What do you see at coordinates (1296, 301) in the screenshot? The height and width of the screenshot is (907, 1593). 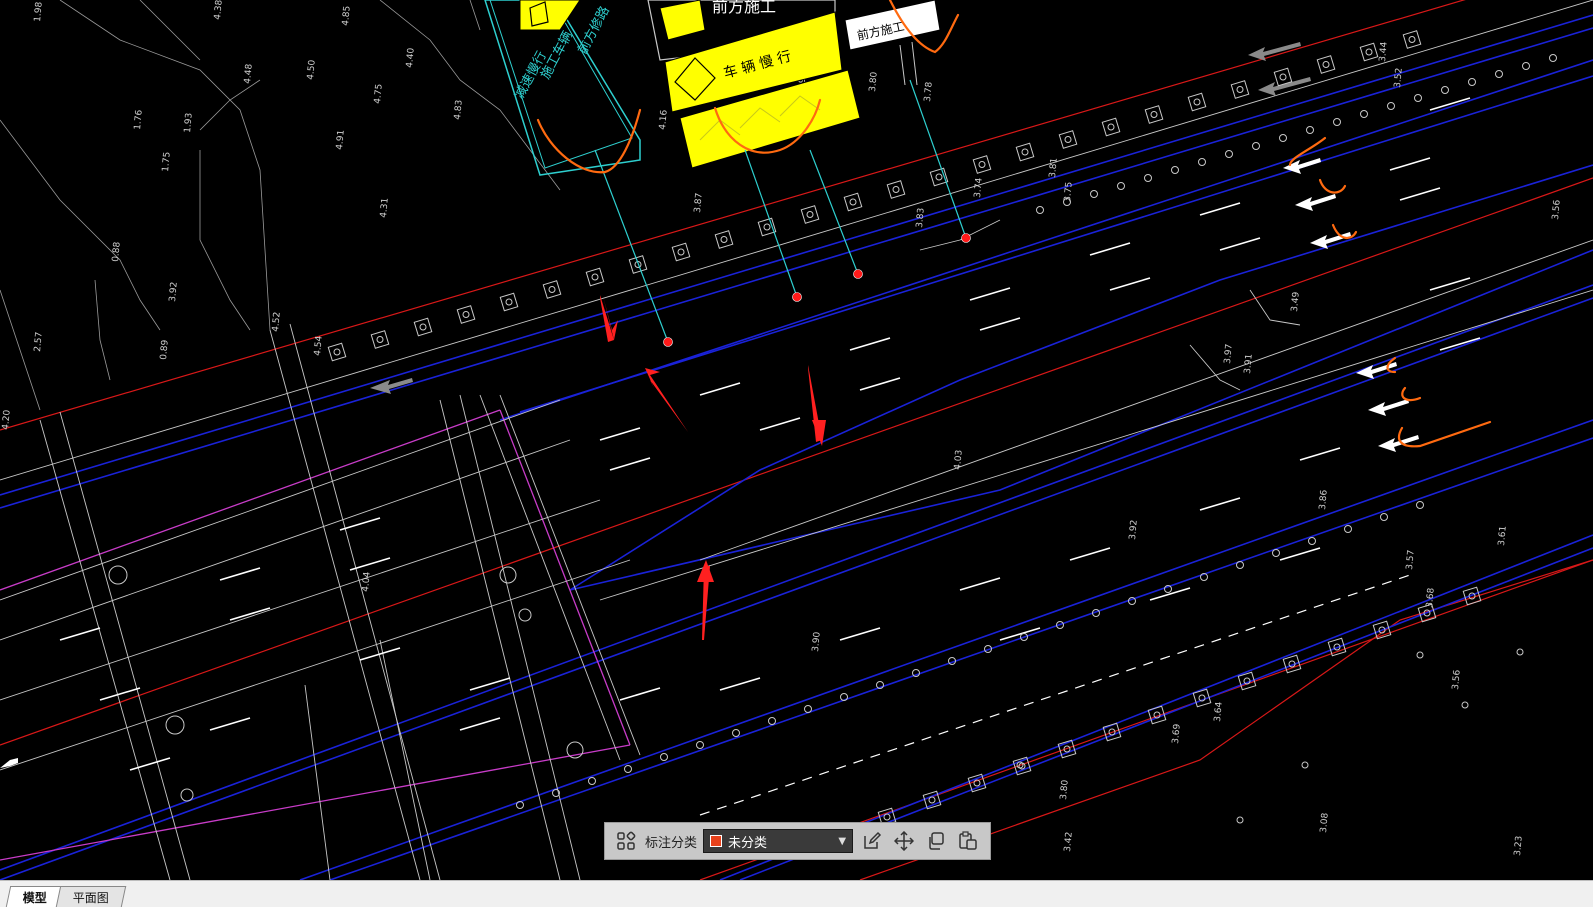 I see `elevation-label: 3.49` at bounding box center [1296, 301].